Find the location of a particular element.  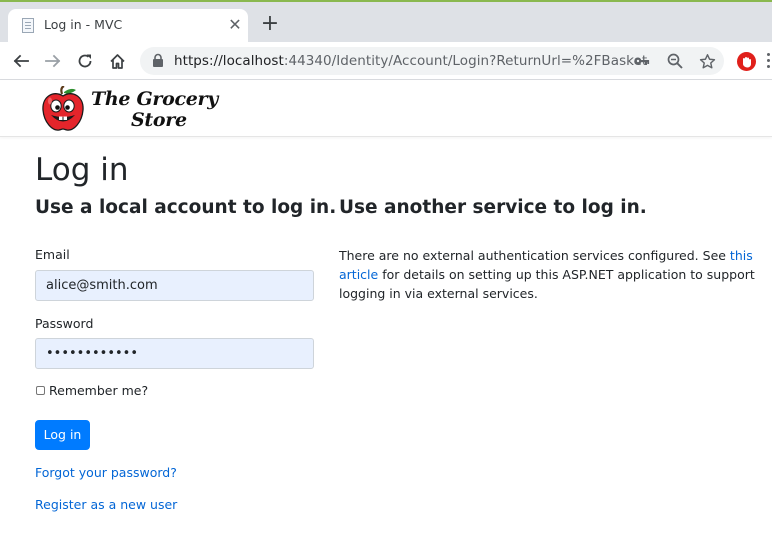

login-button: Log in is located at coordinates (62, 435).